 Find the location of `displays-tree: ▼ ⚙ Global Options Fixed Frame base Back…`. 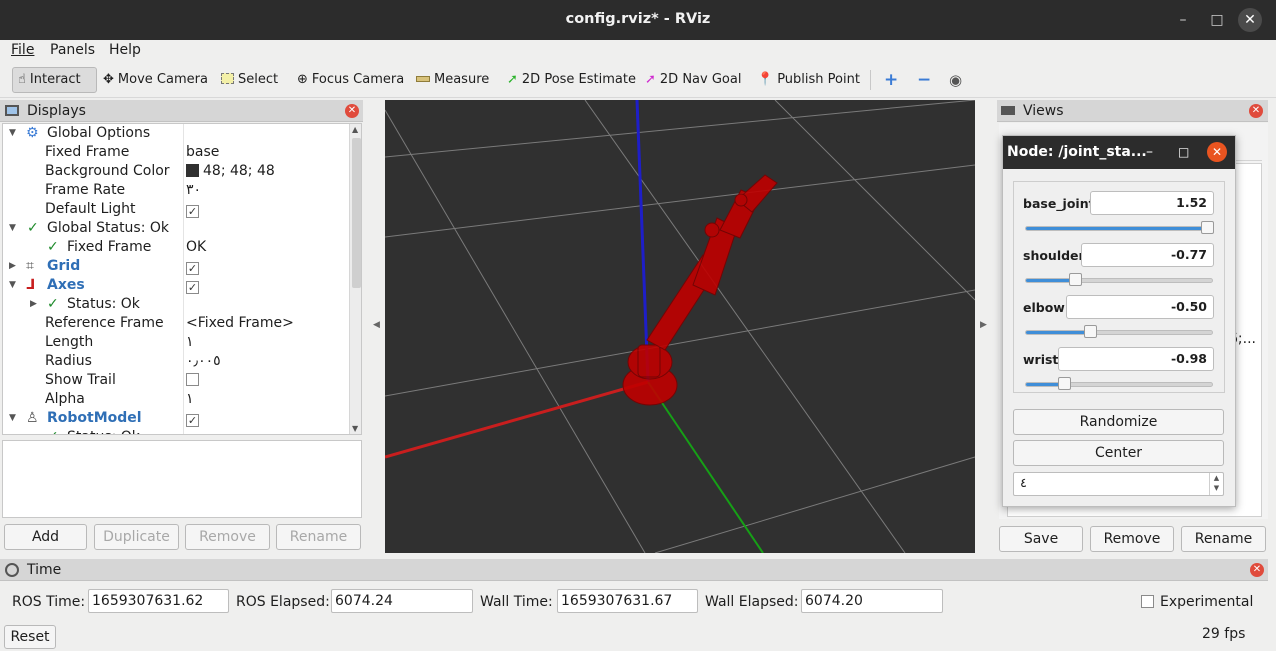

displays-tree: ▼ ⚙ Global Options Fixed Frame base Back… is located at coordinates (182, 279).